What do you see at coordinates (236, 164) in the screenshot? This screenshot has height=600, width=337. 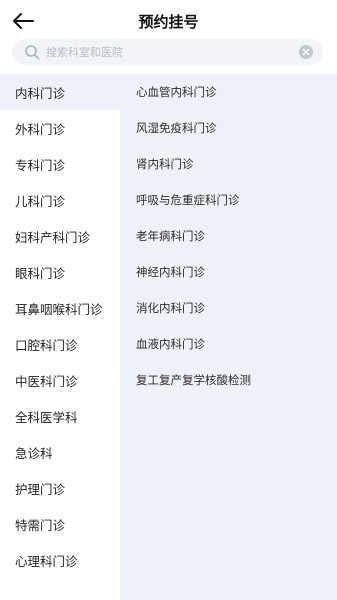 I see `sub-department-item: 肾内科门诊` at bounding box center [236, 164].